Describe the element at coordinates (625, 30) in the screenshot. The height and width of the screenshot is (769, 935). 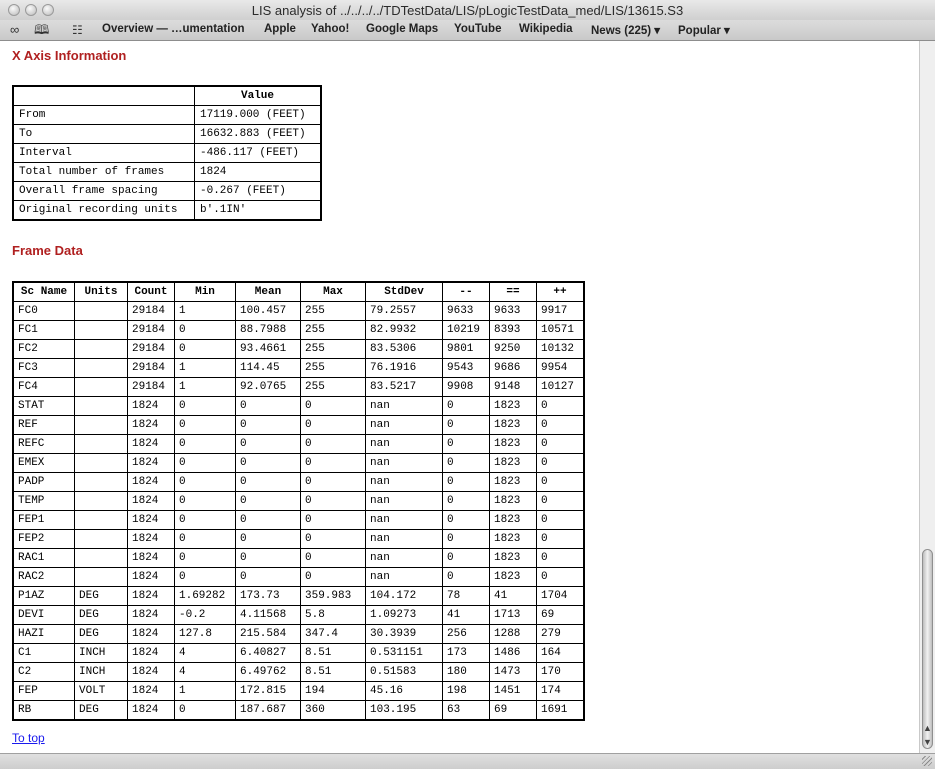
I see `bookmark-news: News (225) ▾` at that location.